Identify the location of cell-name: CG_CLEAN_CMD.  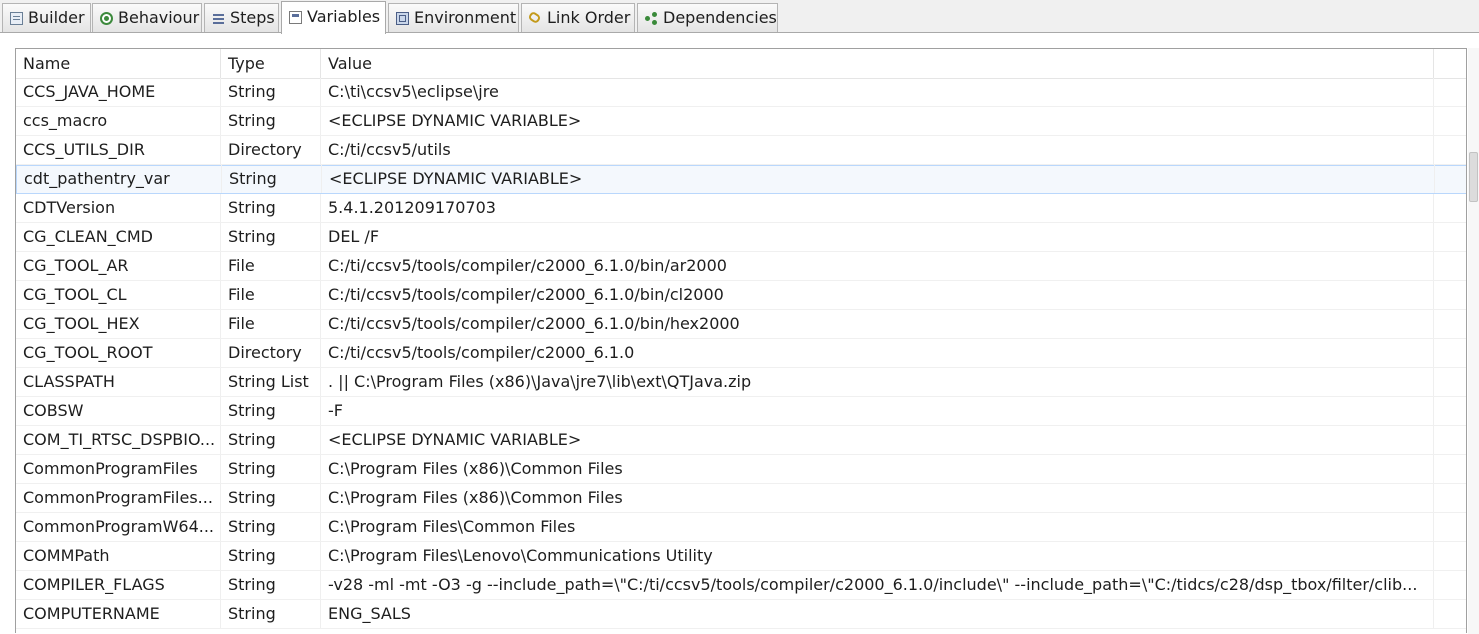
(118, 237).